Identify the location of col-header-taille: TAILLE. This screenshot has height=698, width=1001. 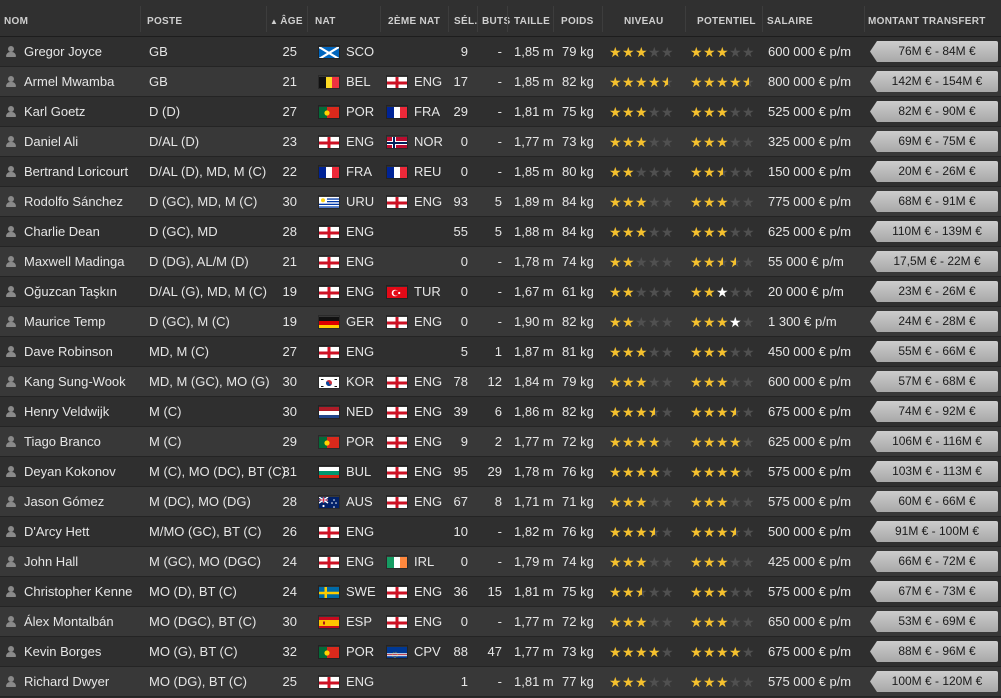
(532, 18).